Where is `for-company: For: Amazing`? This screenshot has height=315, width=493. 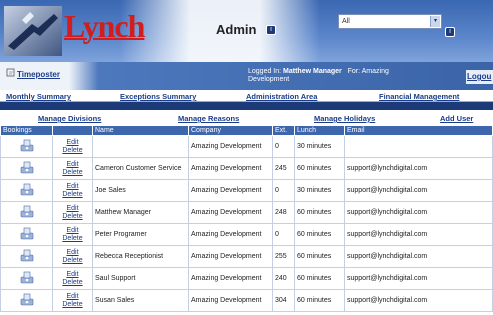
for-company: For: Amazing is located at coordinates (368, 71).